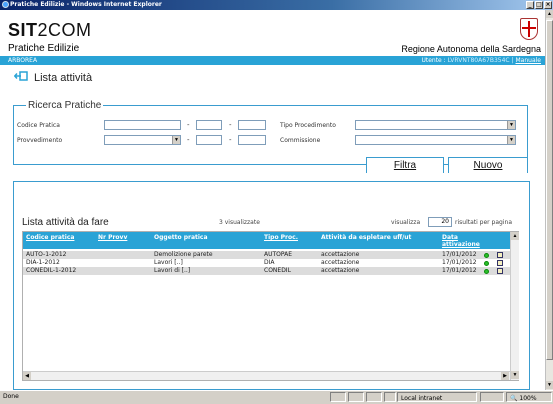  Describe the element at coordinates (483, 222) in the screenshot. I see `per-page-suffix: risultati per pagina` at that location.